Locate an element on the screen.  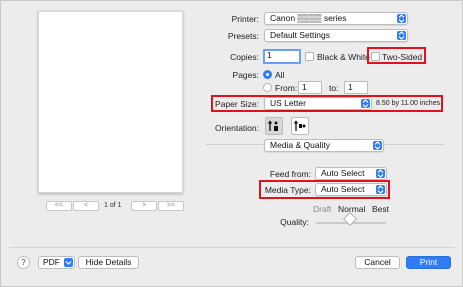
section-select: Media & Quality is located at coordinates (324, 145).